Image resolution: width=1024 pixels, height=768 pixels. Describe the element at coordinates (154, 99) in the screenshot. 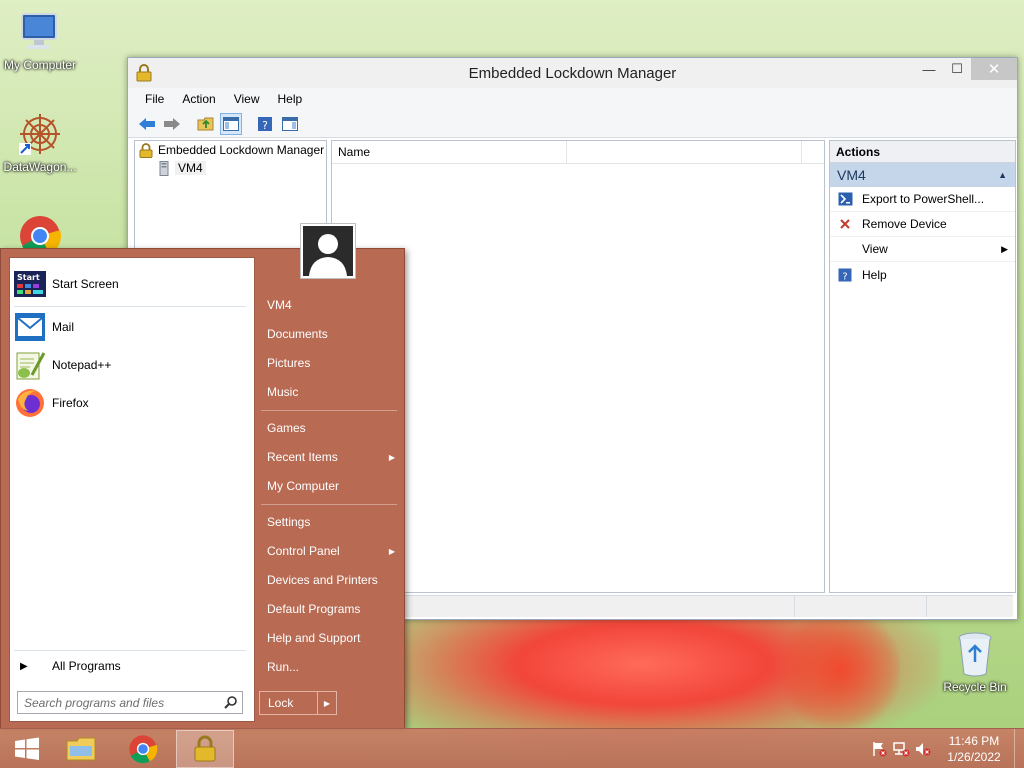

I see `menu-file: File` at that location.